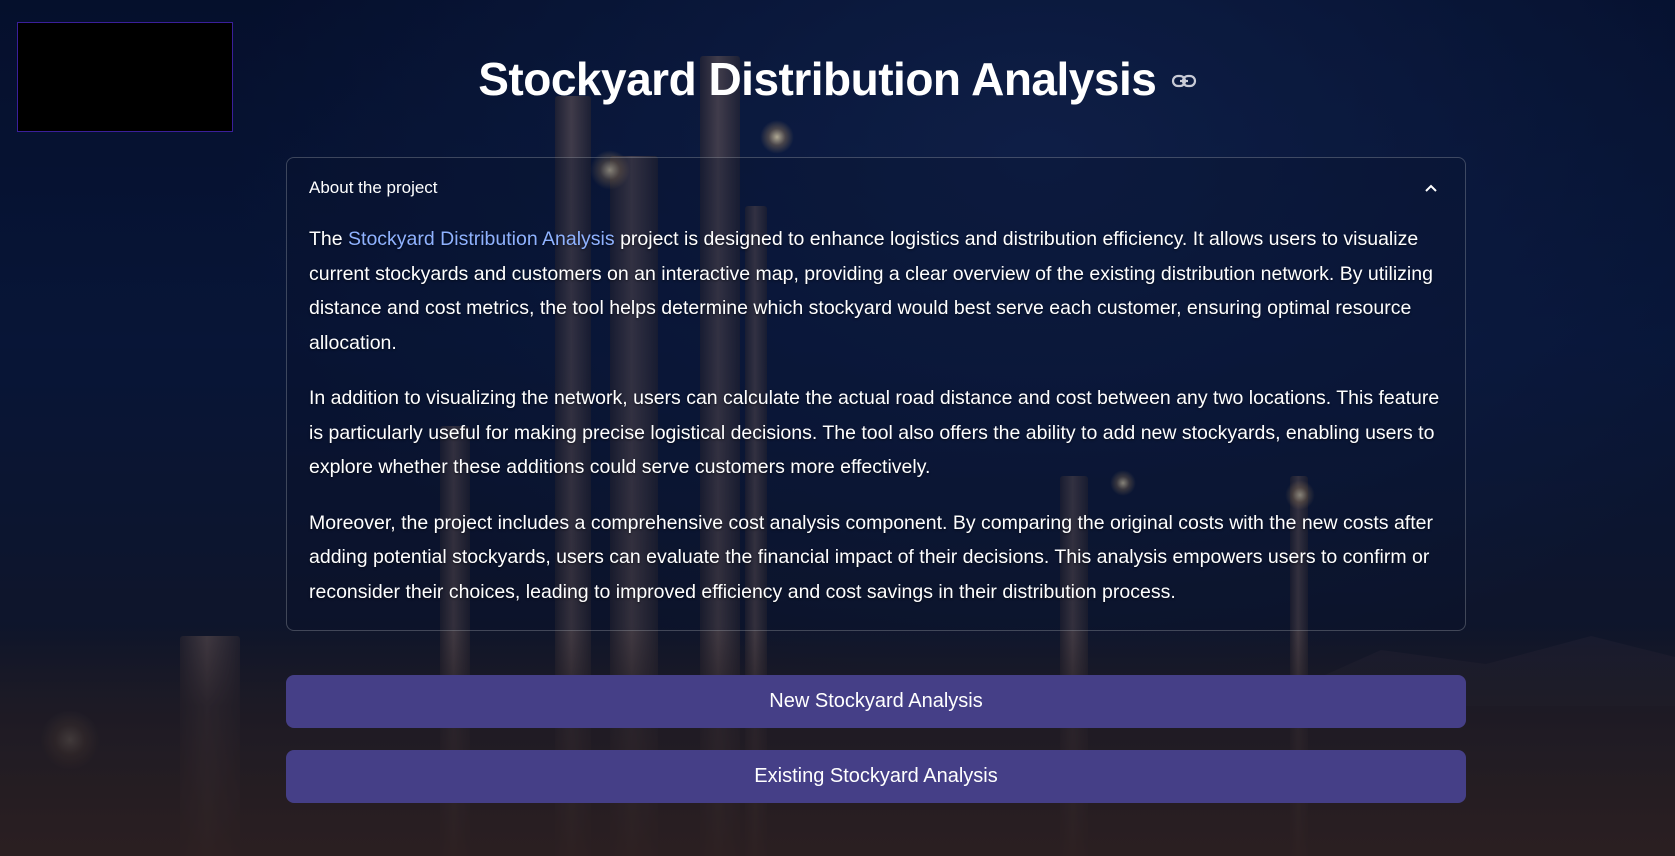 Image resolution: width=1675 pixels, height=856 pixels. Describe the element at coordinates (1184, 81) in the screenshot. I see `link-icon` at that location.